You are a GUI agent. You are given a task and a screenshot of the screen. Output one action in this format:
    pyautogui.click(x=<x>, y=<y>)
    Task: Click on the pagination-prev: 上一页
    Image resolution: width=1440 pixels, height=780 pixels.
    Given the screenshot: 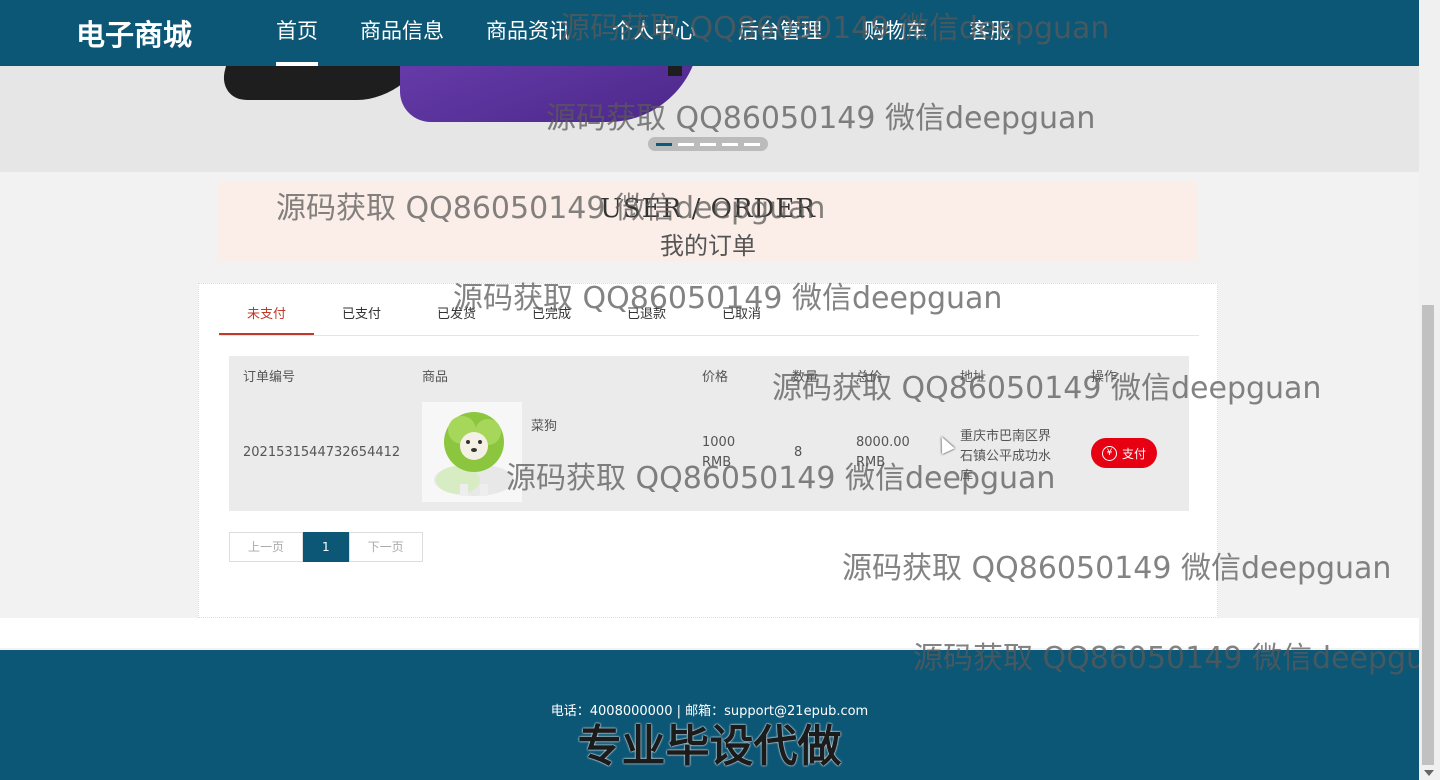 What is the action you would take?
    pyautogui.click(x=266, y=547)
    